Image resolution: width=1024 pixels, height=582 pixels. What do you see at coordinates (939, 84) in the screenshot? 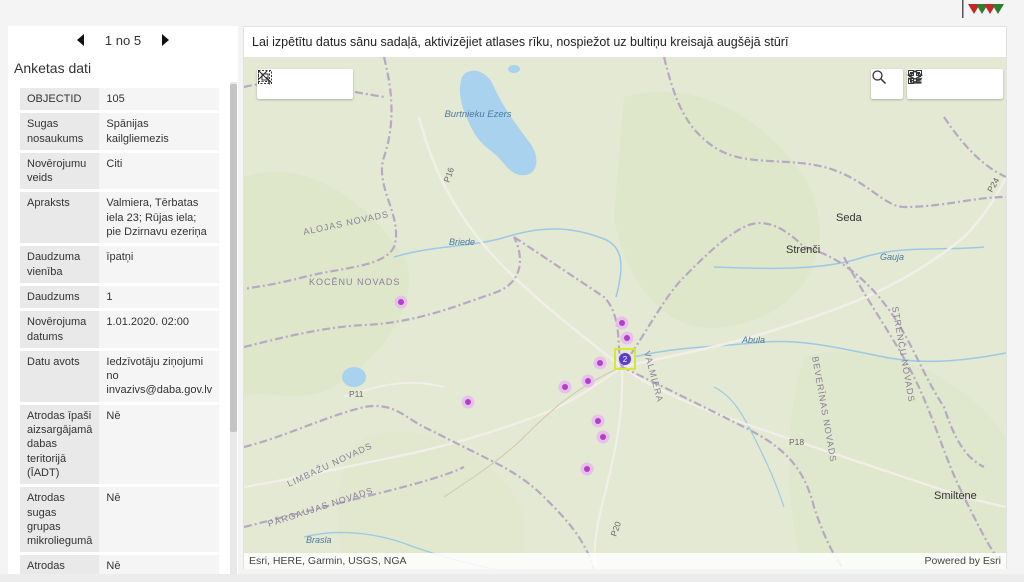
I see `layers-icon` at bounding box center [939, 84].